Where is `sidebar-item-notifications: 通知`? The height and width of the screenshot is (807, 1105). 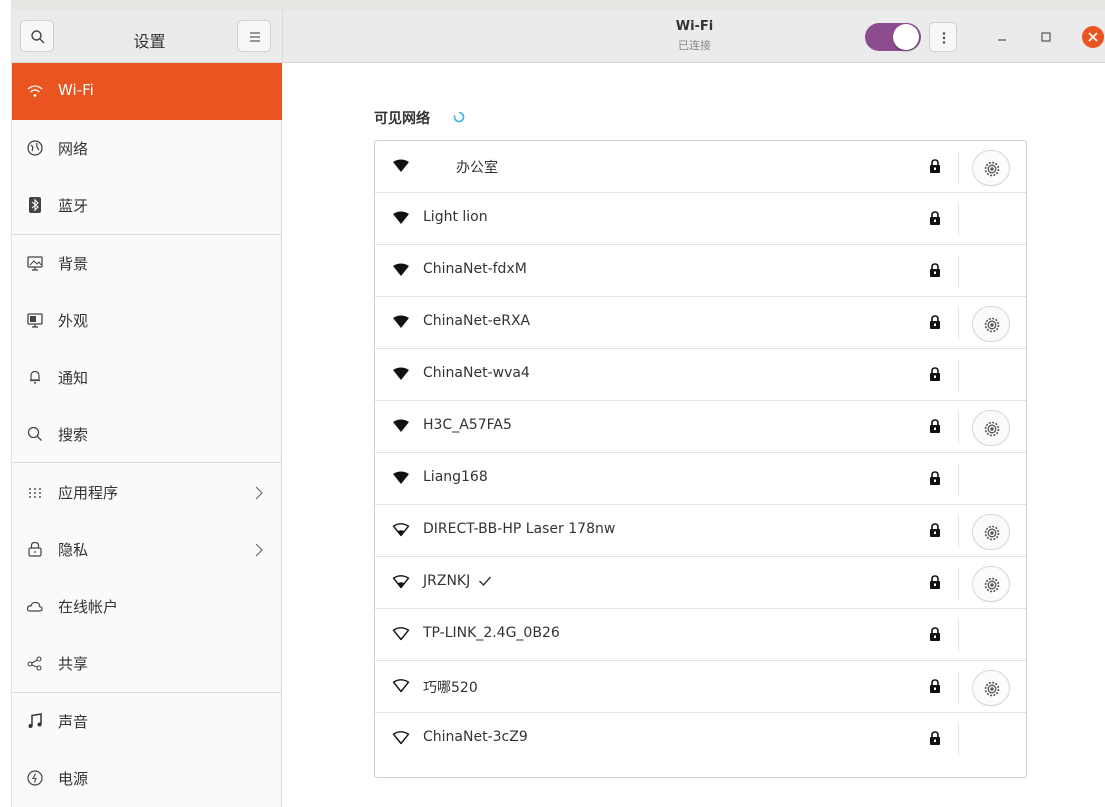
sidebar-item-notifications: 通知 is located at coordinates (147, 377).